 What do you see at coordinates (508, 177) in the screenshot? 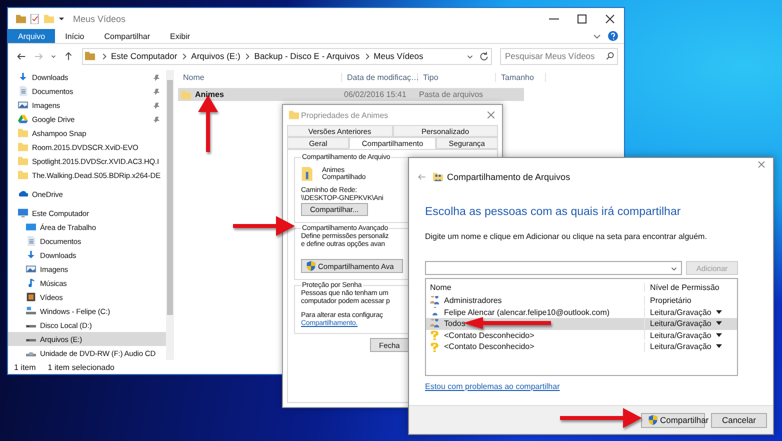
I see `dialog-title: Compartilhamento de Arquivos` at bounding box center [508, 177].